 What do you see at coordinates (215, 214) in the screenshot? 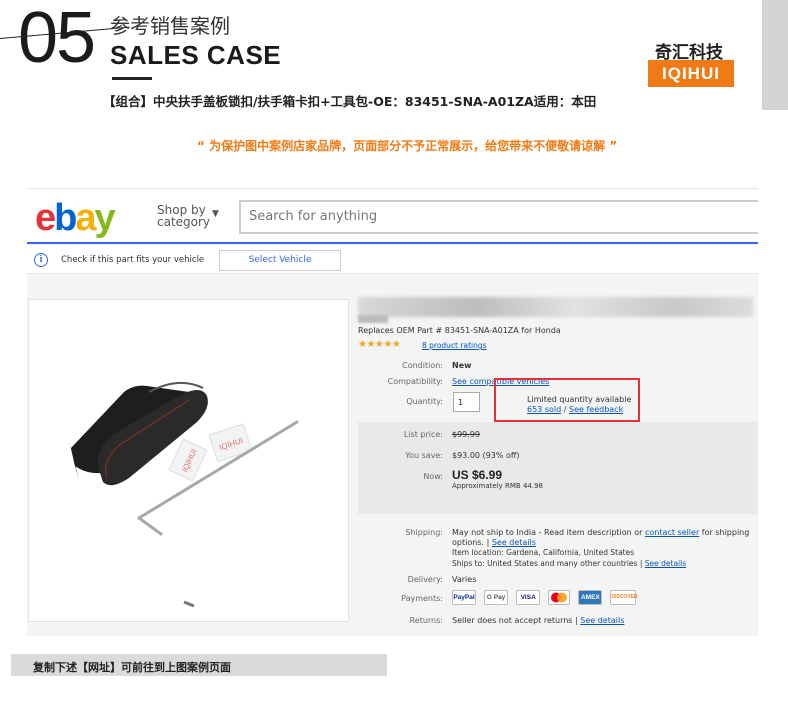
I see `chevron-down-icon: ▼` at bounding box center [215, 214].